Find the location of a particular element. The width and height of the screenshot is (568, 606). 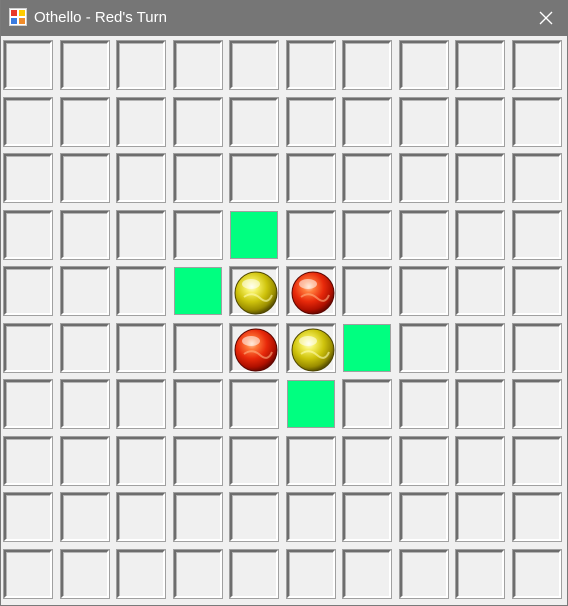

title-bar: Othello - Red's Turn is located at coordinates (284, 18).